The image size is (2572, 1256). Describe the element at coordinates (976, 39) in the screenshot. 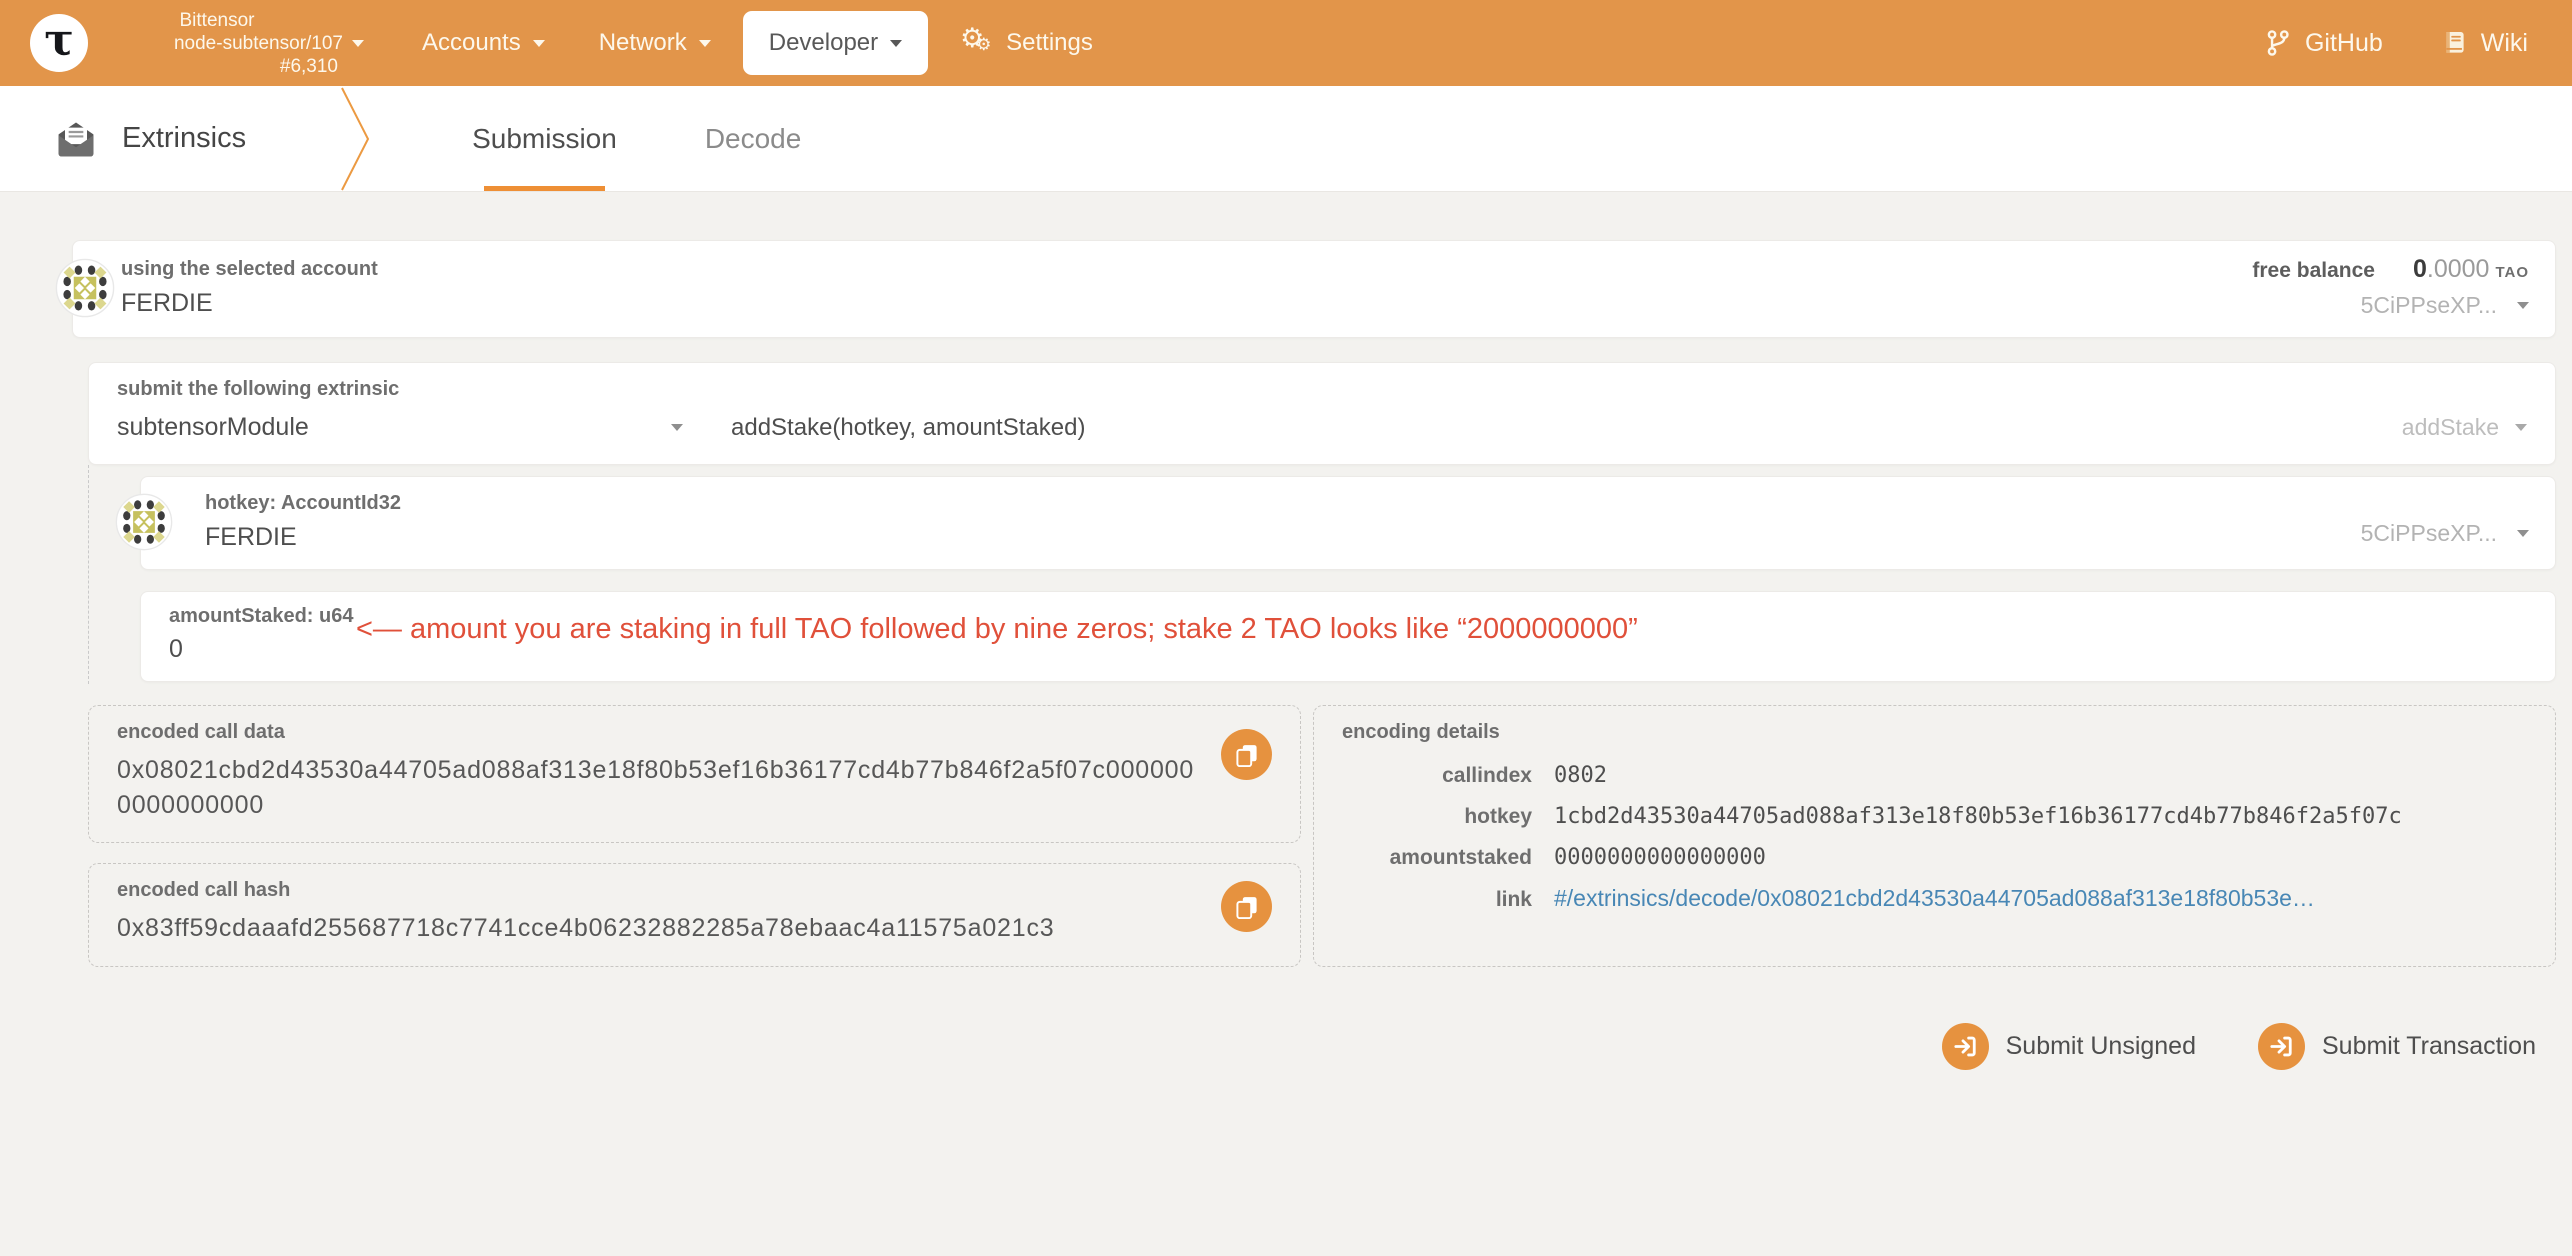

I see `settings-gears-icon: ⚙ ⚙` at that location.